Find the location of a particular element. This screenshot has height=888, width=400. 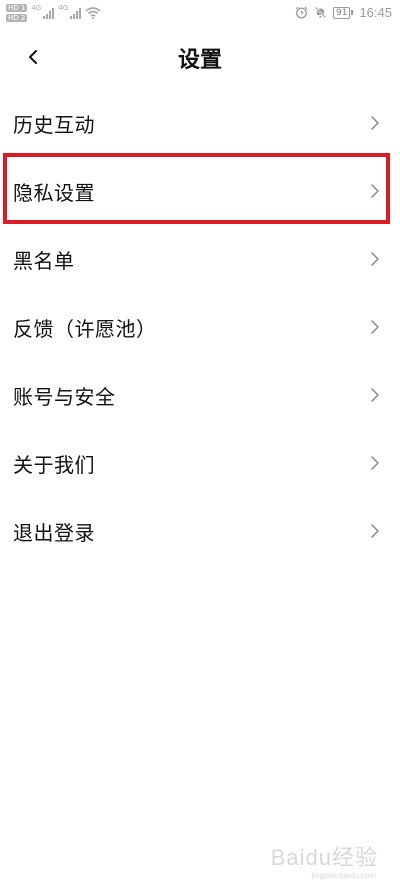

menu-item-history-interaction: 历史互动 is located at coordinates (200, 123).